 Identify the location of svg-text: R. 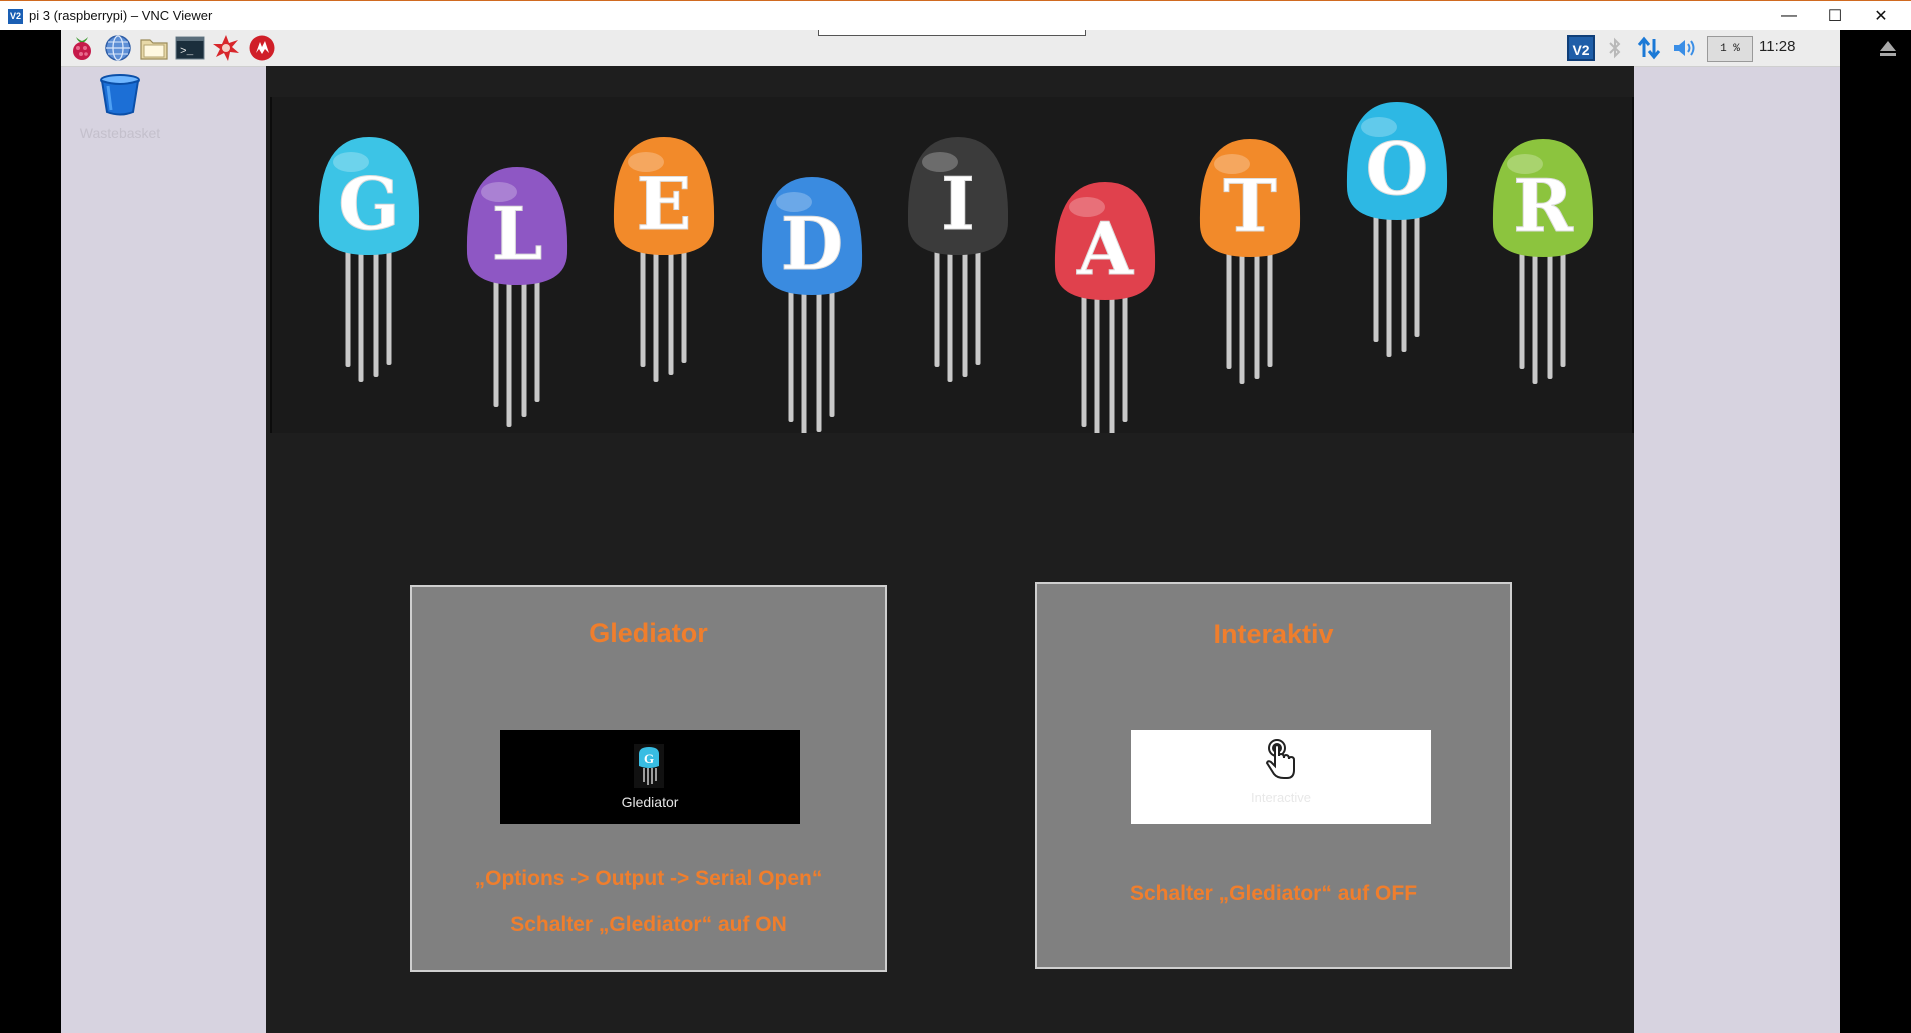
(1543, 205).